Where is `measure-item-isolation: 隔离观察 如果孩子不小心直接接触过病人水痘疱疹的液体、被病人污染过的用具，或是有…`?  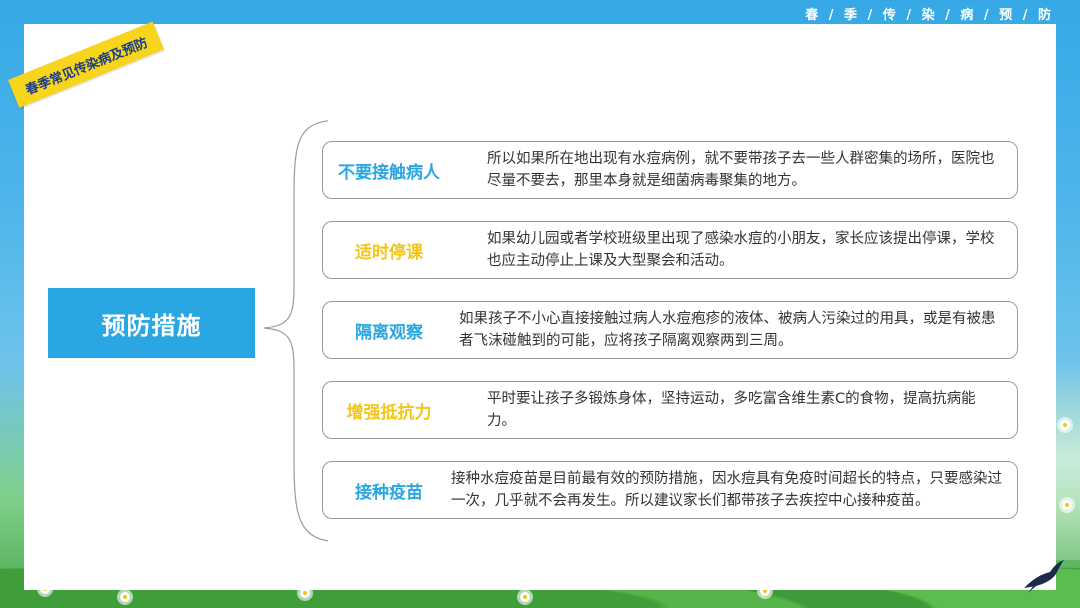
measure-item-isolation: 隔离观察 如果孩子不小心直接接触过病人水痘疱疹的液体、被病人污染过的用具，或是有… is located at coordinates (670, 330).